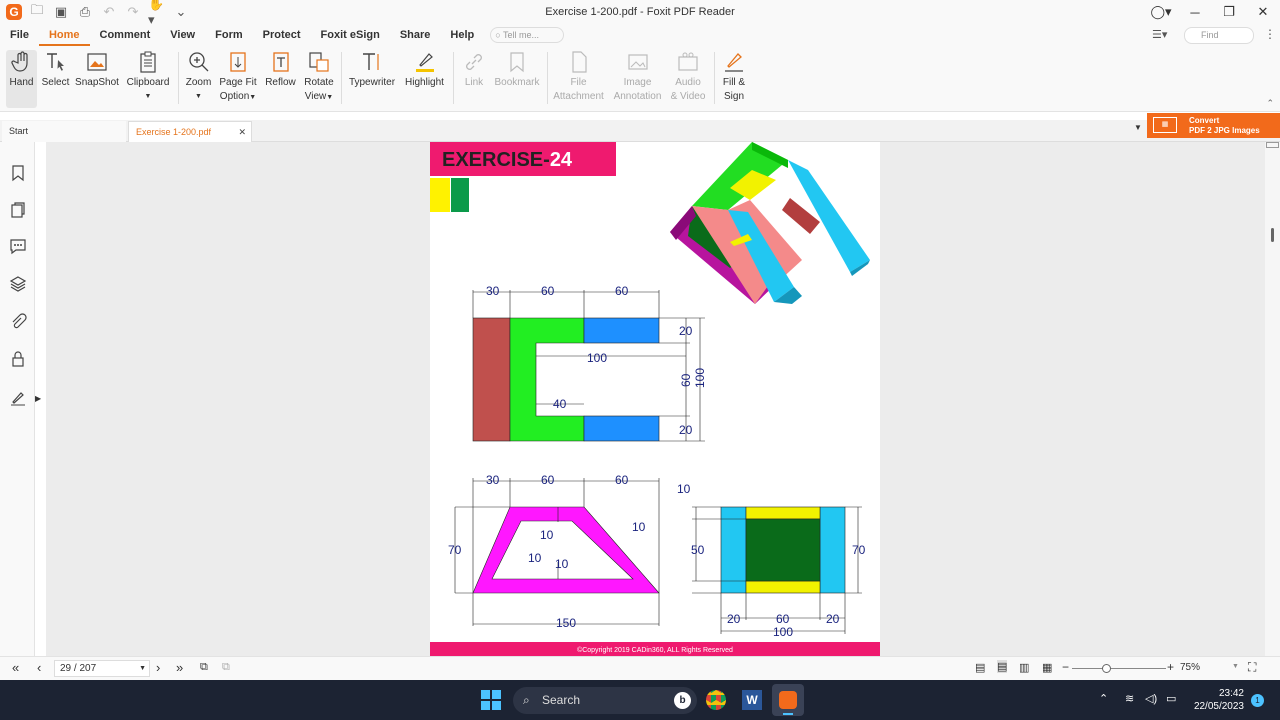 Image resolution: width=1280 pixels, height=720 pixels. Describe the element at coordinates (1151, 698) in the screenshot. I see `volume-icon: ◁)` at that location.